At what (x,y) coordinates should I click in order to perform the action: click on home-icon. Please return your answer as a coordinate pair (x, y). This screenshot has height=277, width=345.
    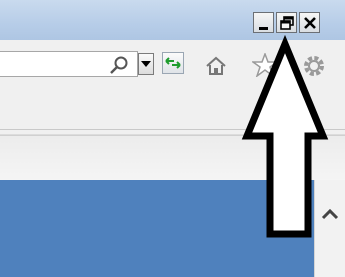
    Looking at the image, I should click on (216, 66).